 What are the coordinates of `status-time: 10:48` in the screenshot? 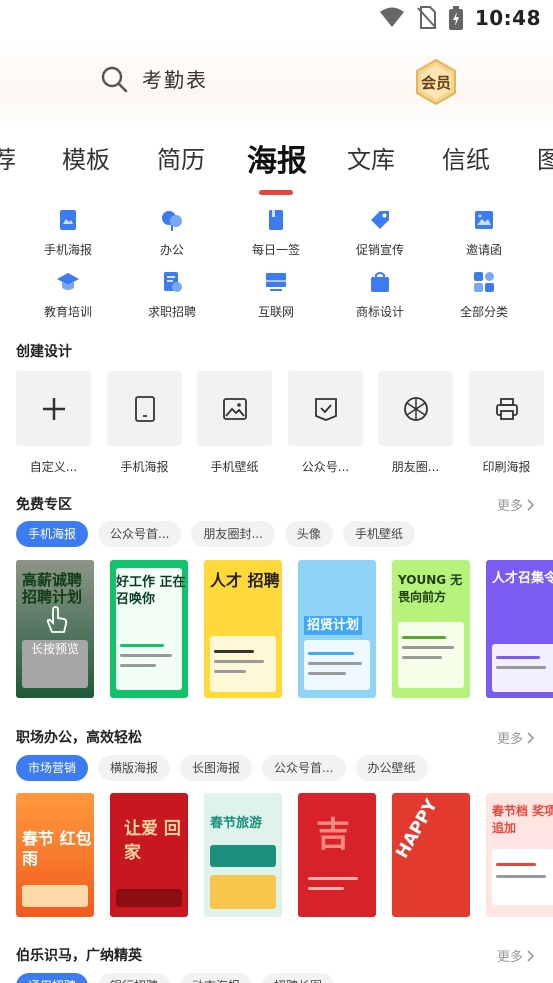 It's located at (507, 18).